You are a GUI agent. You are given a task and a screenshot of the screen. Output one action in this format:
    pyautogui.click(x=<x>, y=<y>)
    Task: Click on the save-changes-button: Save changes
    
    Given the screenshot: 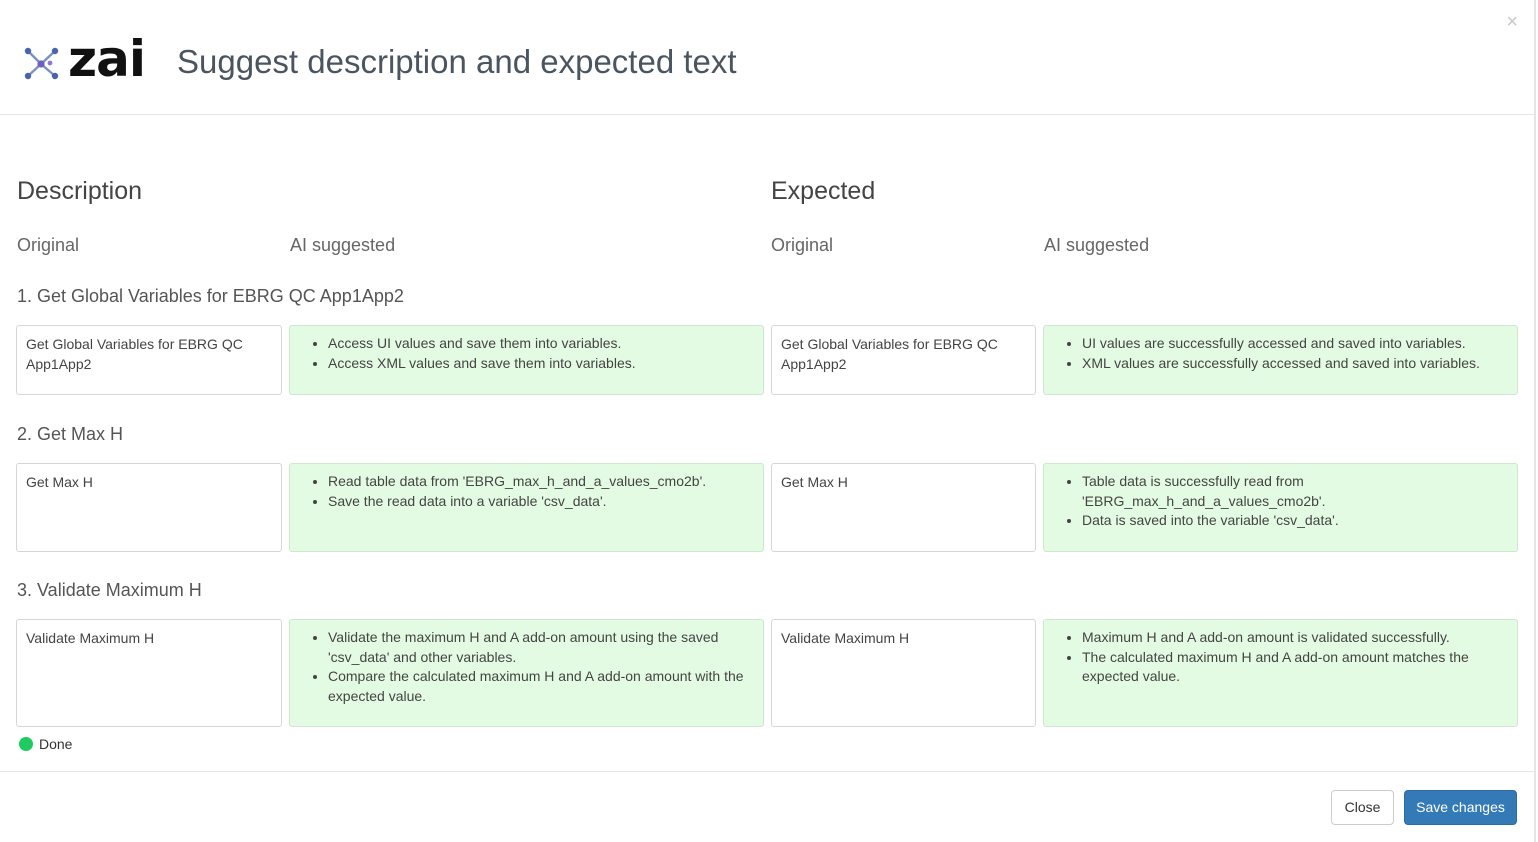 What is the action you would take?
    pyautogui.click(x=1460, y=807)
    